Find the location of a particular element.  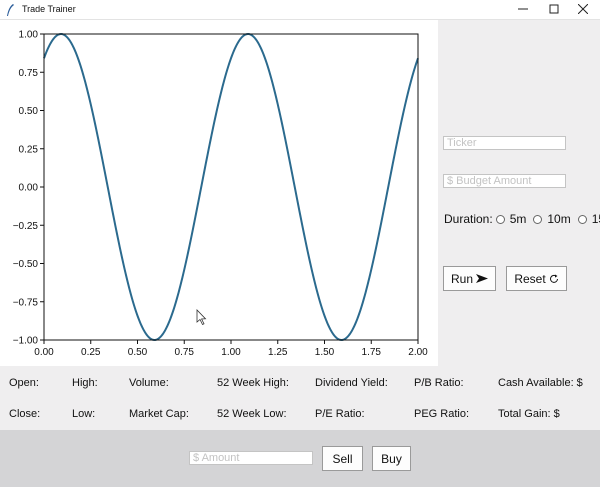

x-tick-label: 2.00 is located at coordinates (418, 352).